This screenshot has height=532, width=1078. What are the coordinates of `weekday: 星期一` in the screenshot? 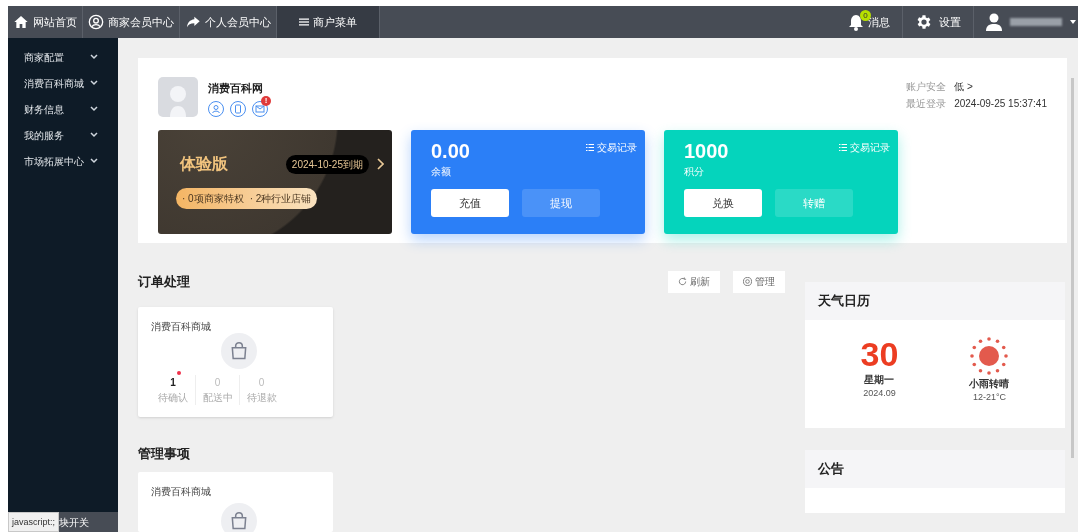 It's located at (879, 380).